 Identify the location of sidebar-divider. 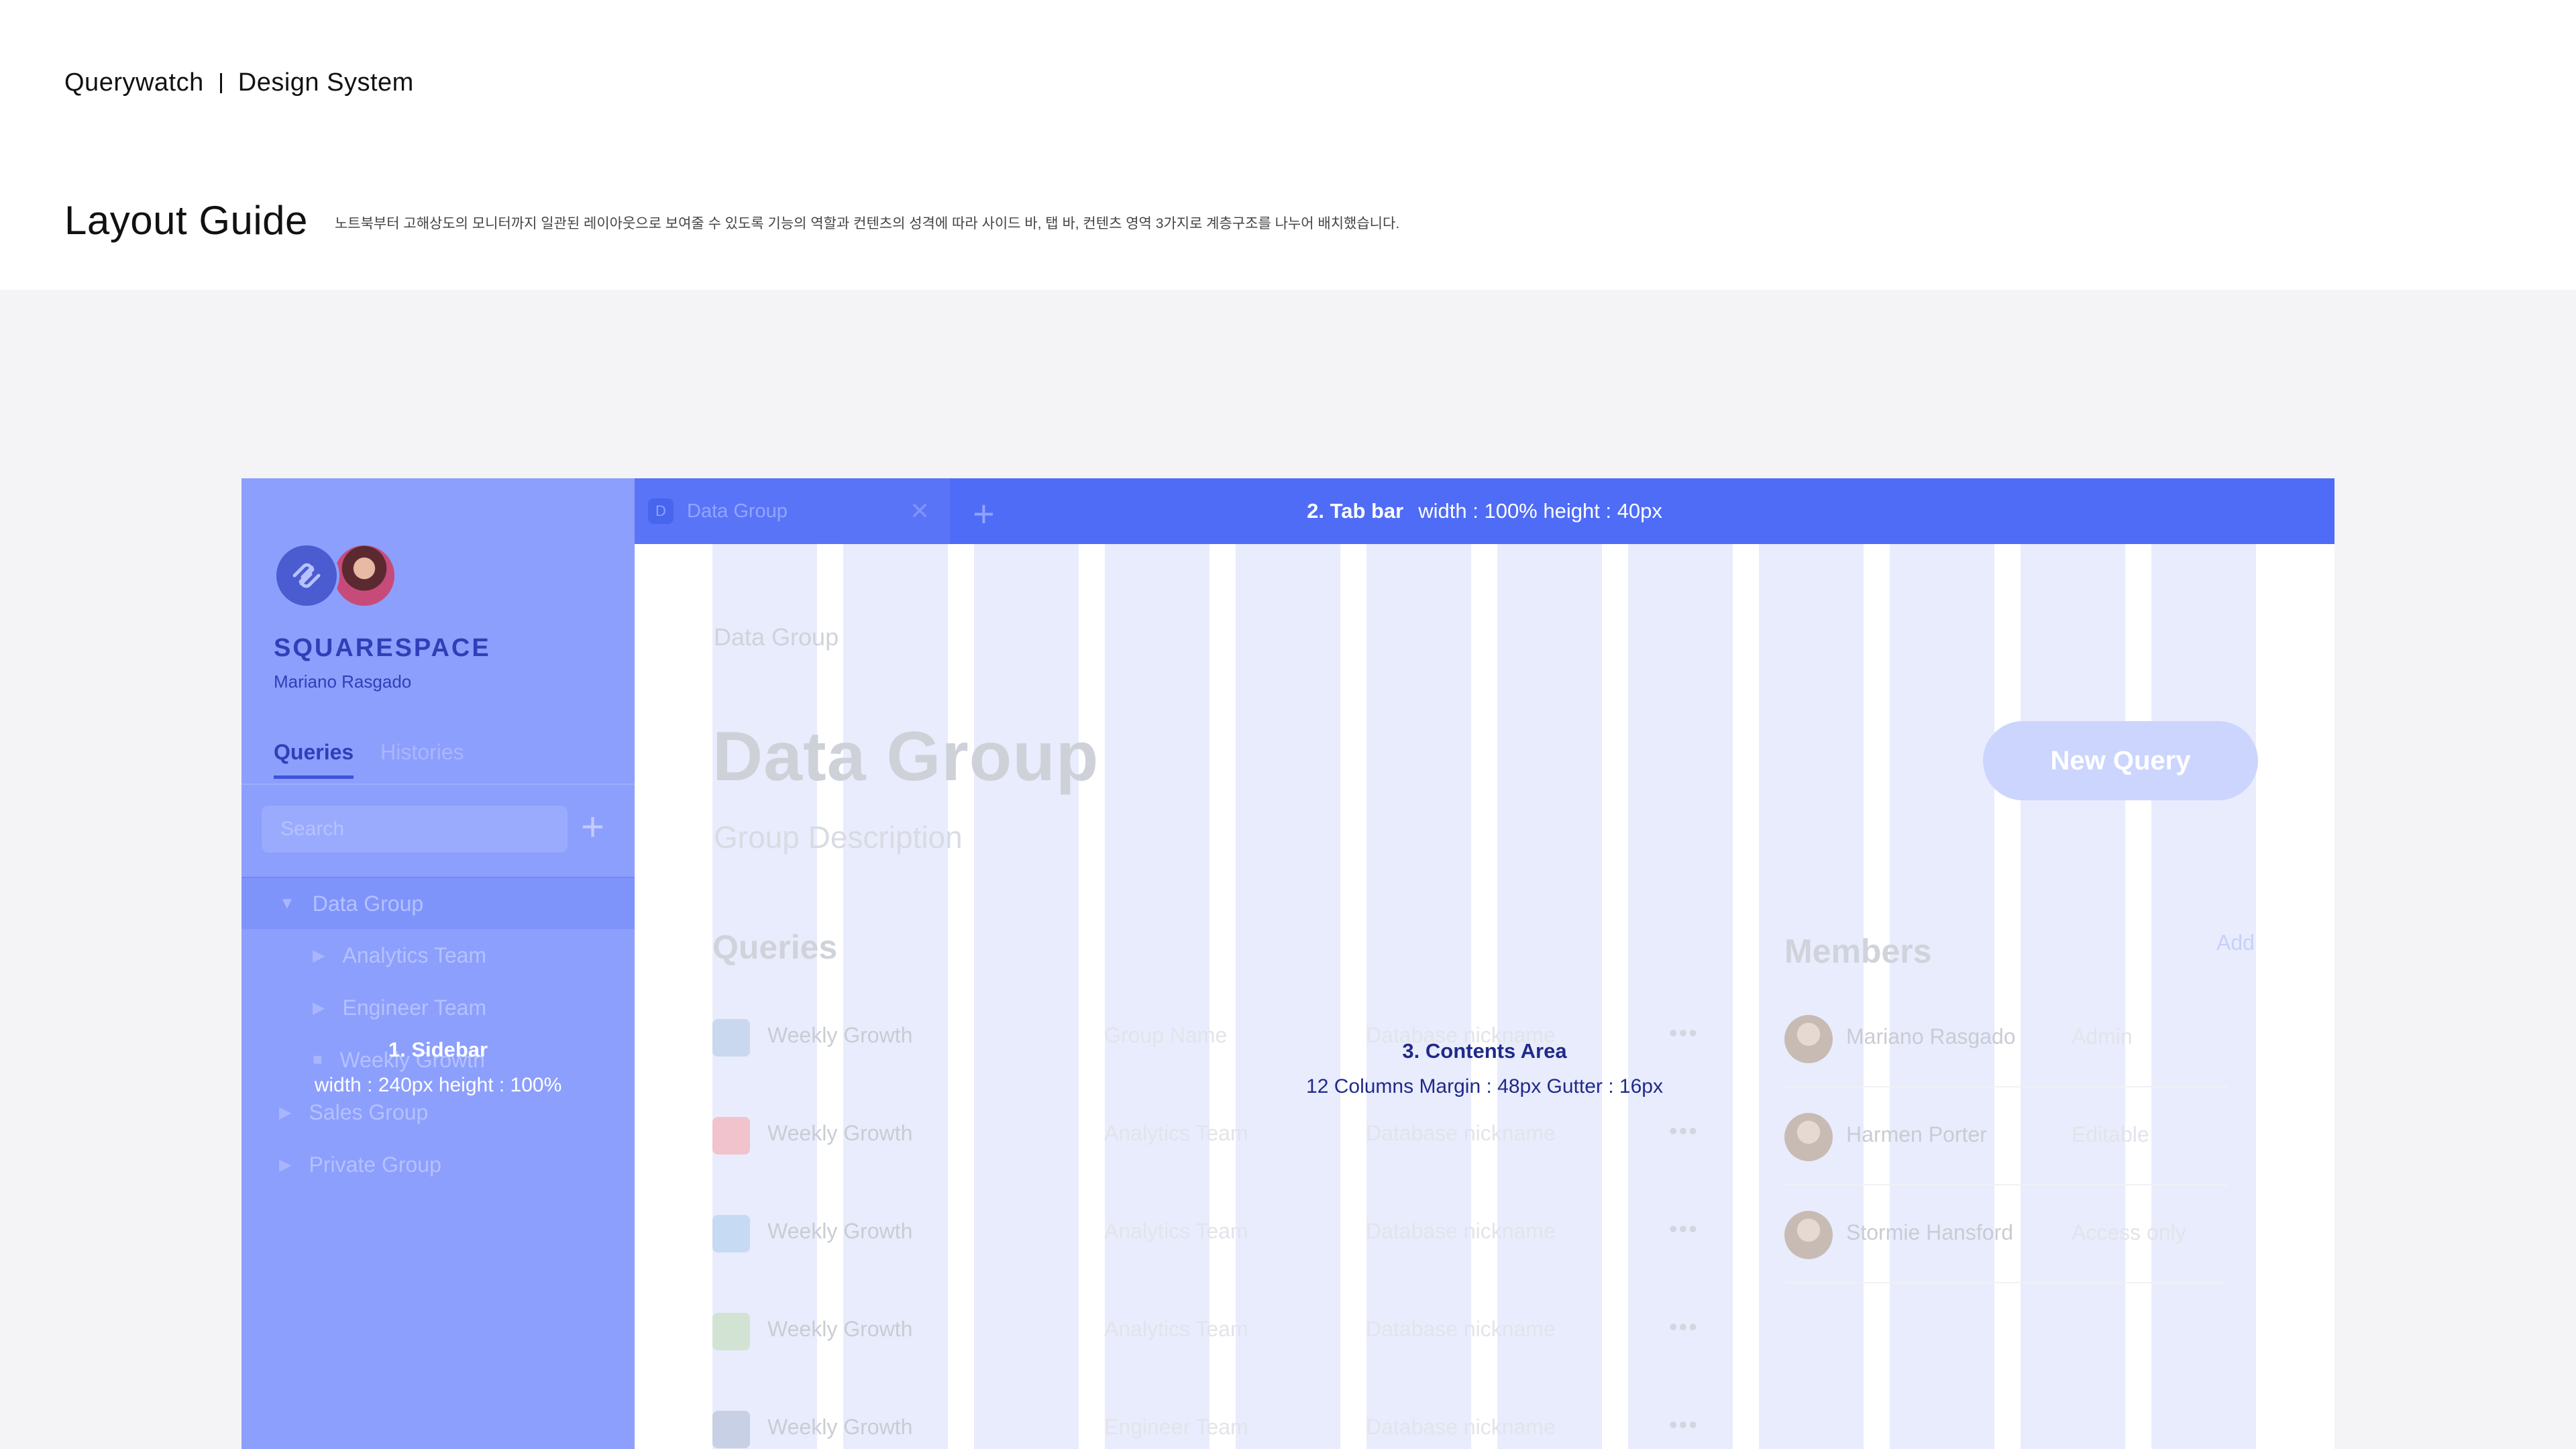
(438, 784).